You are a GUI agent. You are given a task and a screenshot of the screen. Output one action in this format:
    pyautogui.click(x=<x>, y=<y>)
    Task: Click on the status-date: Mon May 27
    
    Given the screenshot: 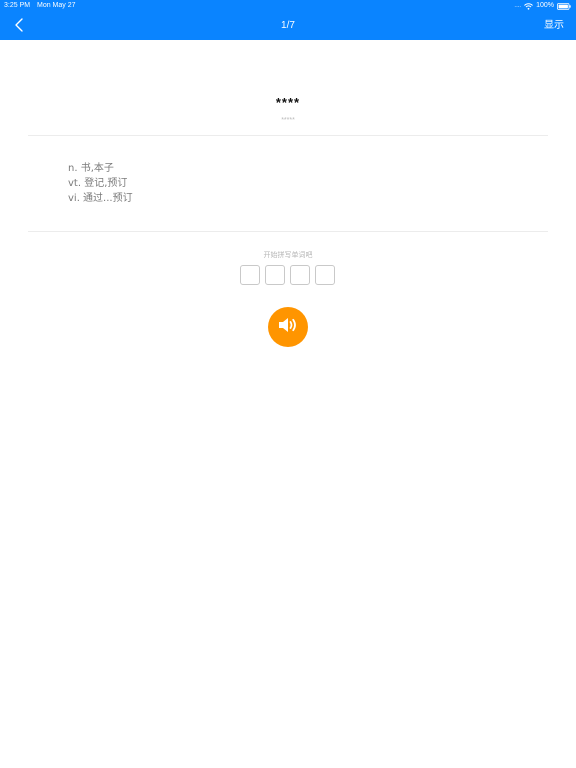 What is the action you would take?
    pyautogui.click(x=56, y=5)
    